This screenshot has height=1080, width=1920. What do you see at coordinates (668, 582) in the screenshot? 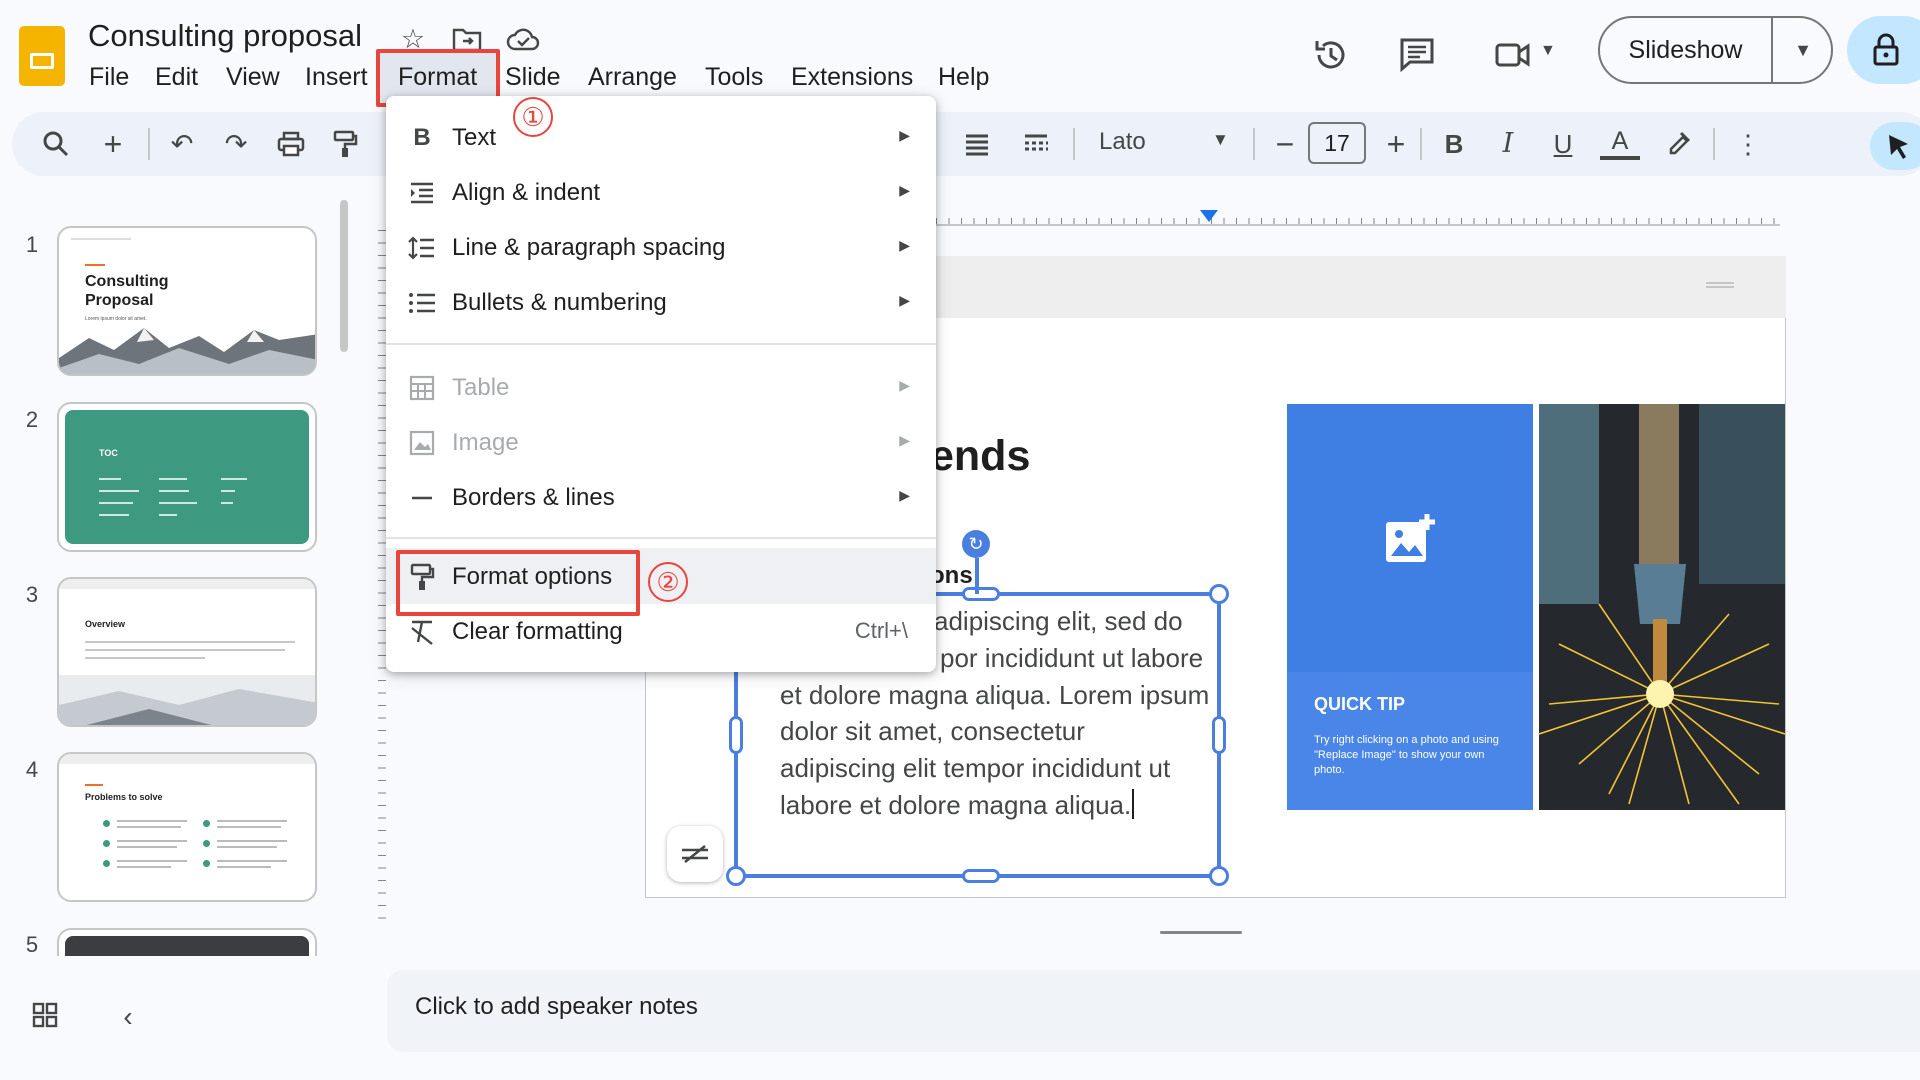
I see `step-badge-2: ②` at bounding box center [668, 582].